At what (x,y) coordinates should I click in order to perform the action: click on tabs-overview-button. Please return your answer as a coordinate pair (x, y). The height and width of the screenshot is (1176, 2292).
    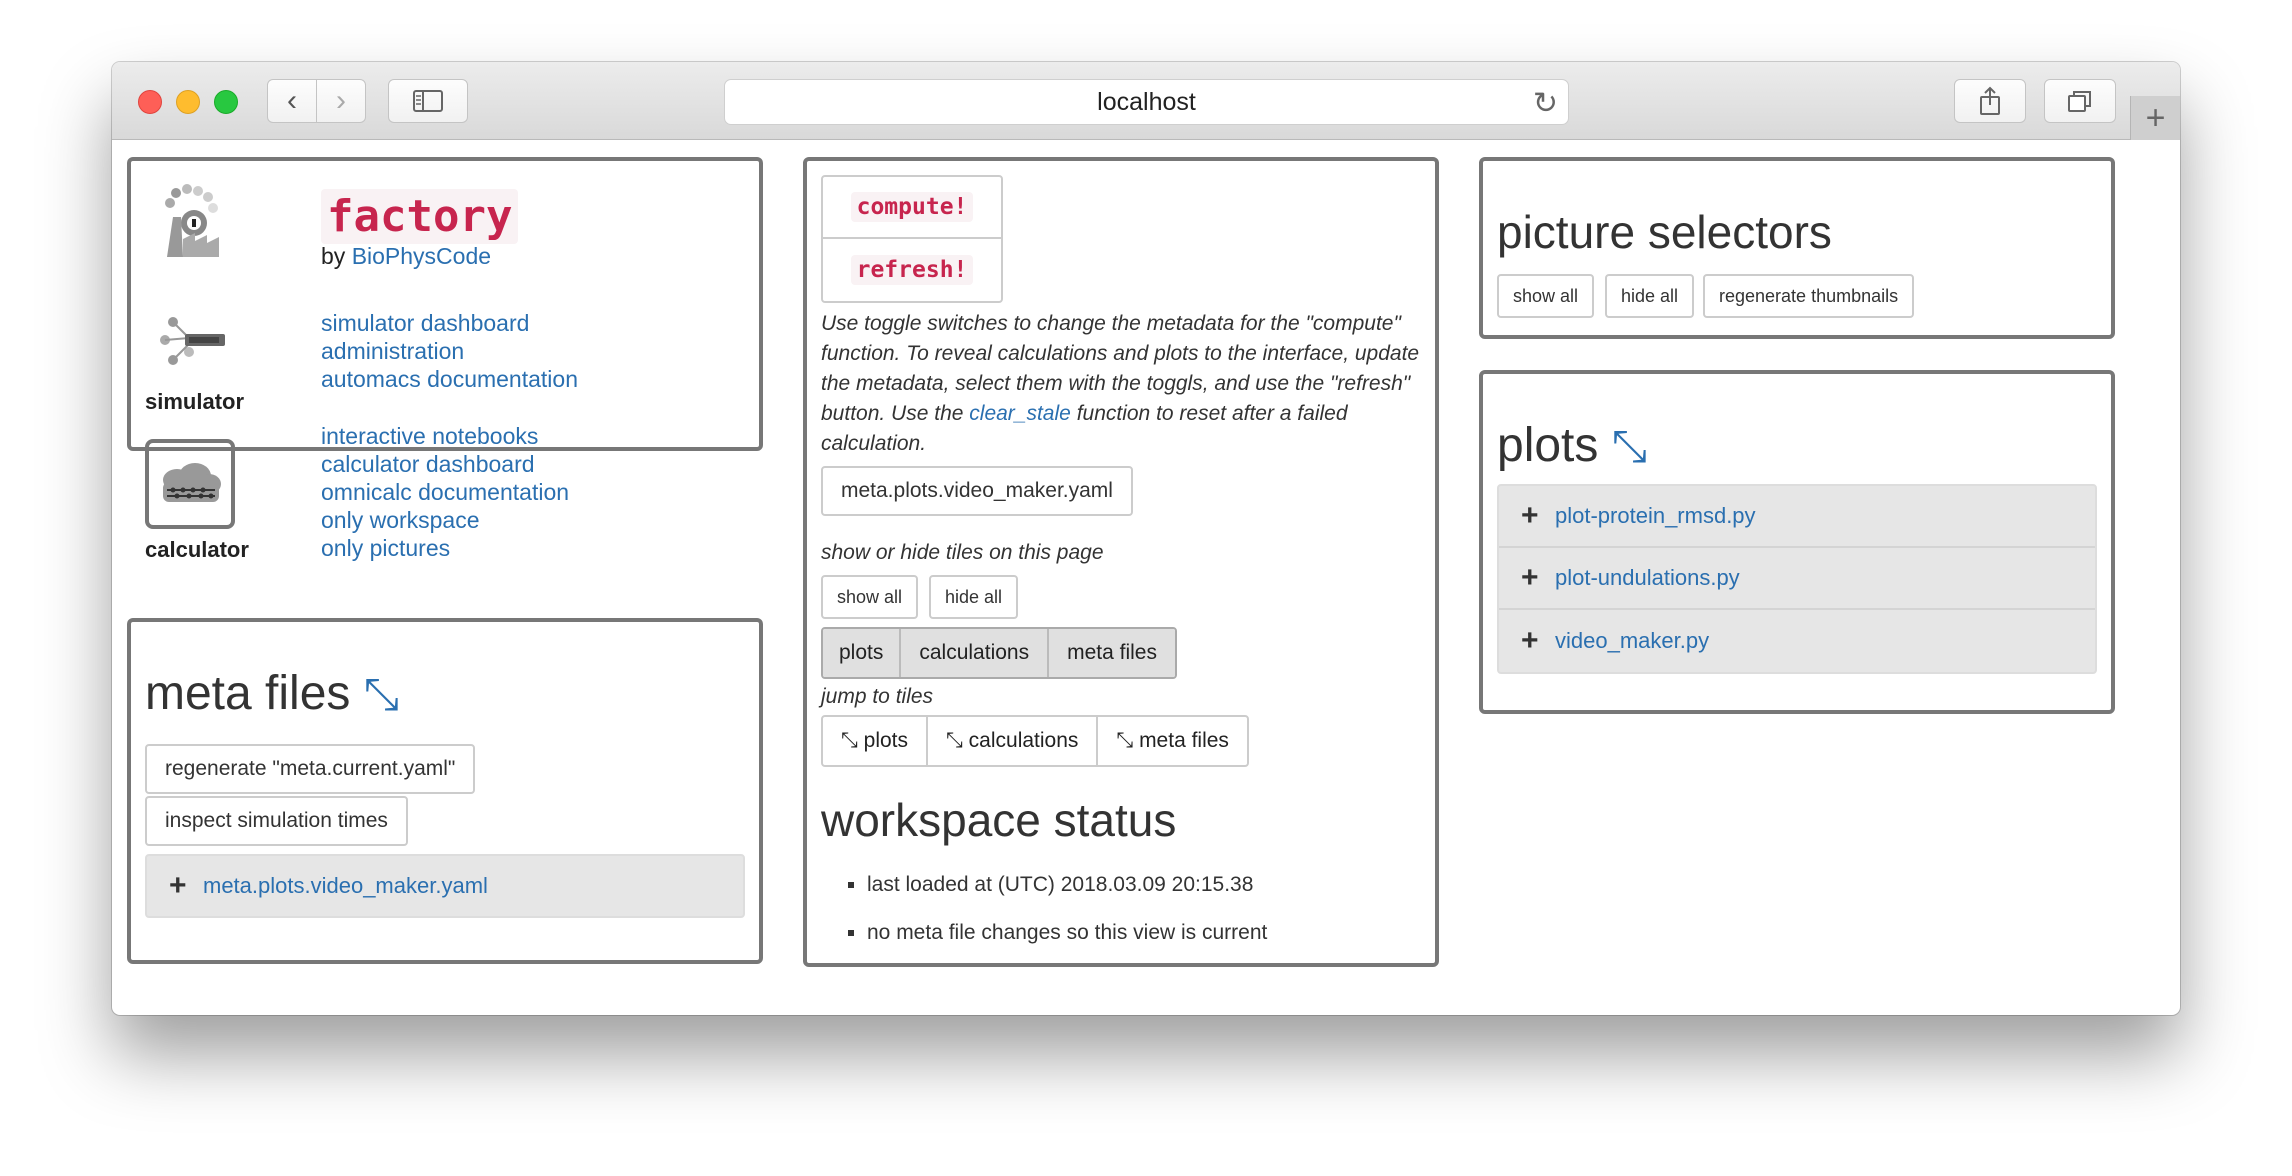
    Looking at the image, I should click on (2080, 101).